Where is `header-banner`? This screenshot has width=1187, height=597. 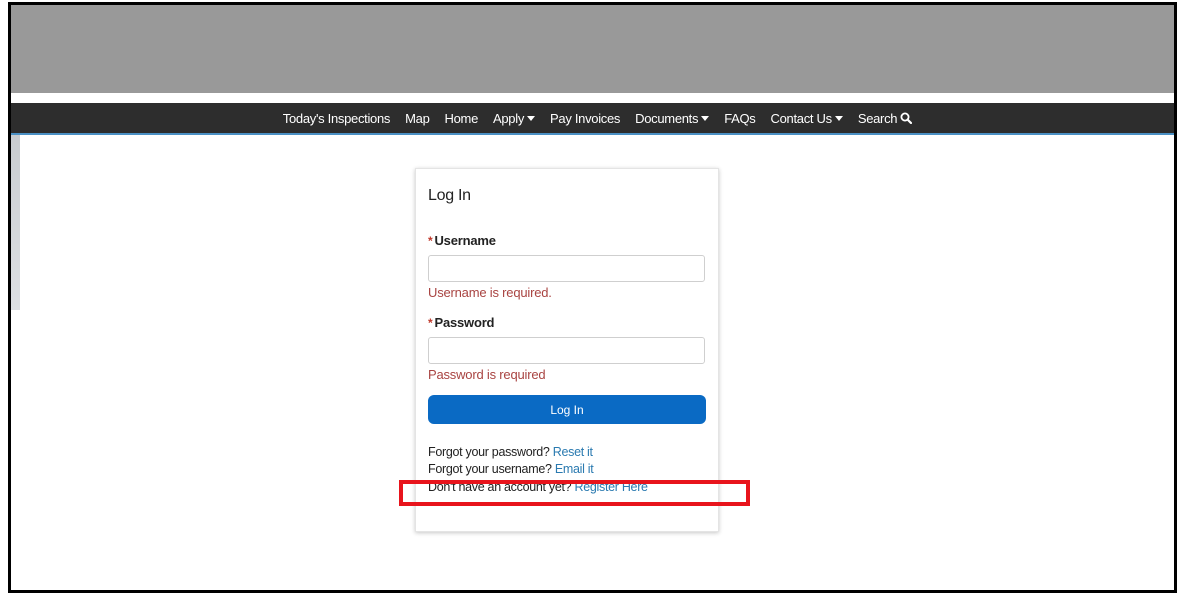 header-banner is located at coordinates (592, 49).